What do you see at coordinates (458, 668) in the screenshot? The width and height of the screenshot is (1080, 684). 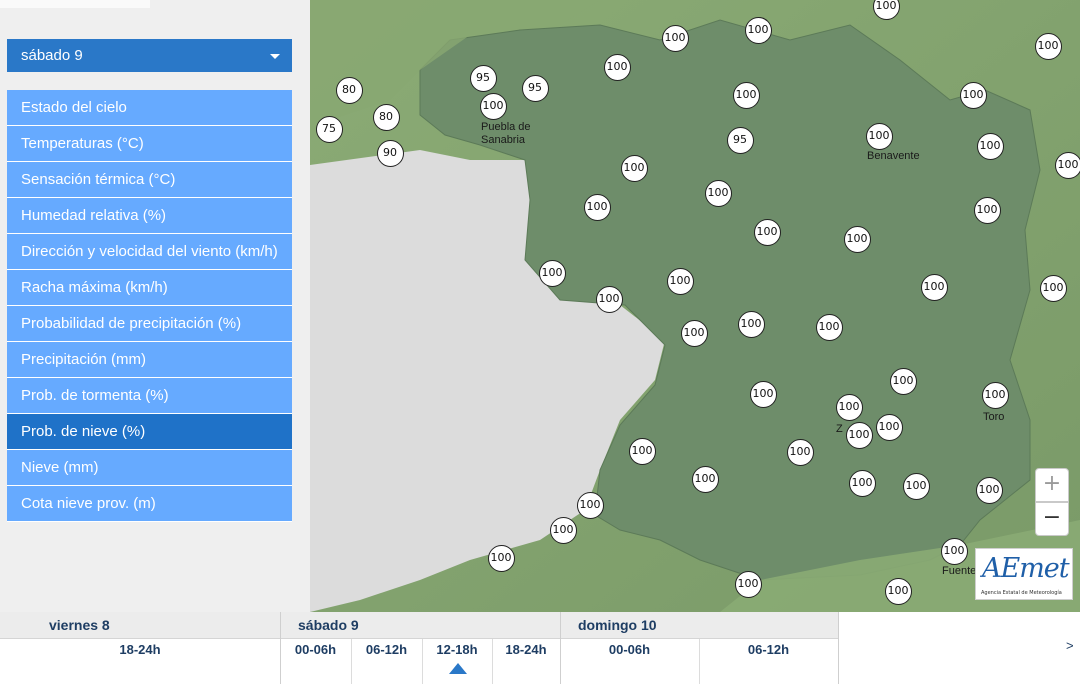 I see `selected-slot-pointer-icon` at bounding box center [458, 668].